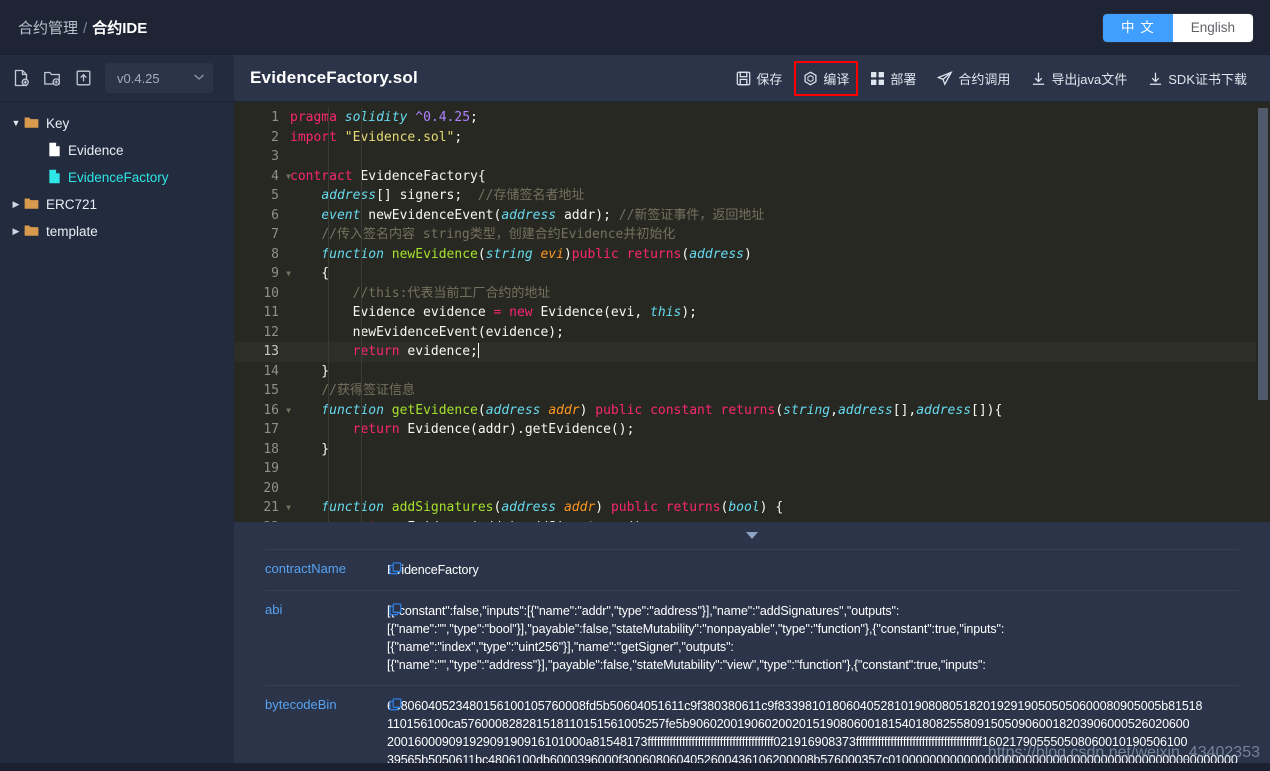  I want to click on line-number: 9 ▼, so click(262, 274).